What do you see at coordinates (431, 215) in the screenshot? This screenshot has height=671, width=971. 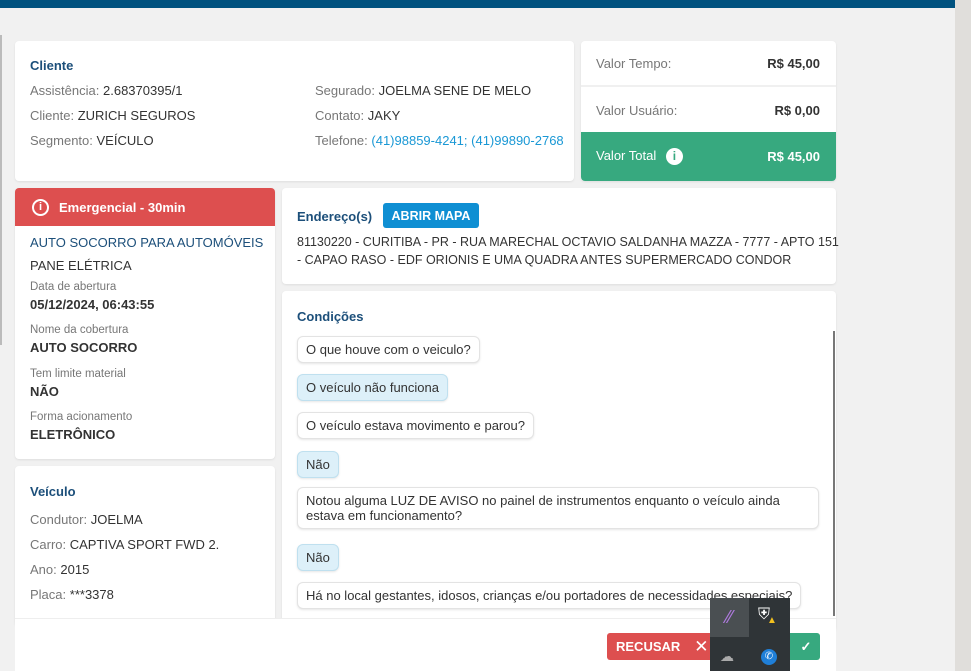 I see `open-map-button: ABRIR MAPA` at bounding box center [431, 215].